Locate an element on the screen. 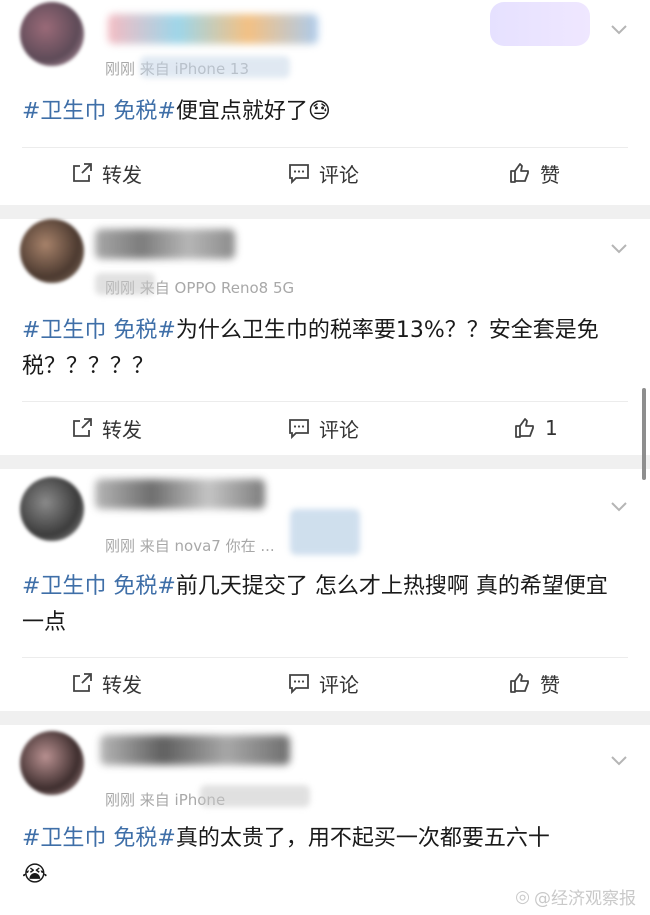  watermark: ◎ @经济观察报 is located at coordinates (575, 897).